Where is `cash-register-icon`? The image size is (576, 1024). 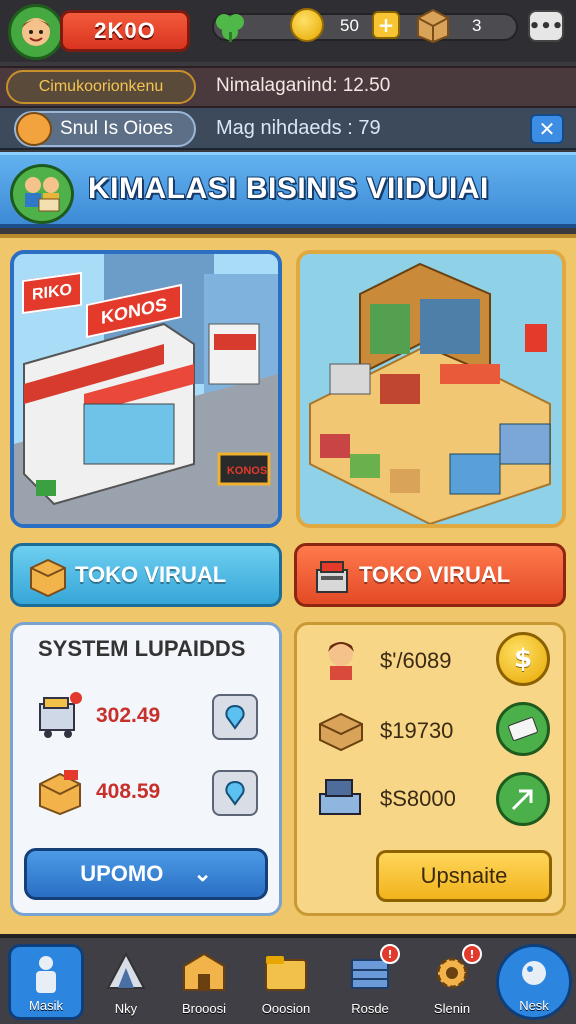
cash-register-icon is located at coordinates (332, 577).